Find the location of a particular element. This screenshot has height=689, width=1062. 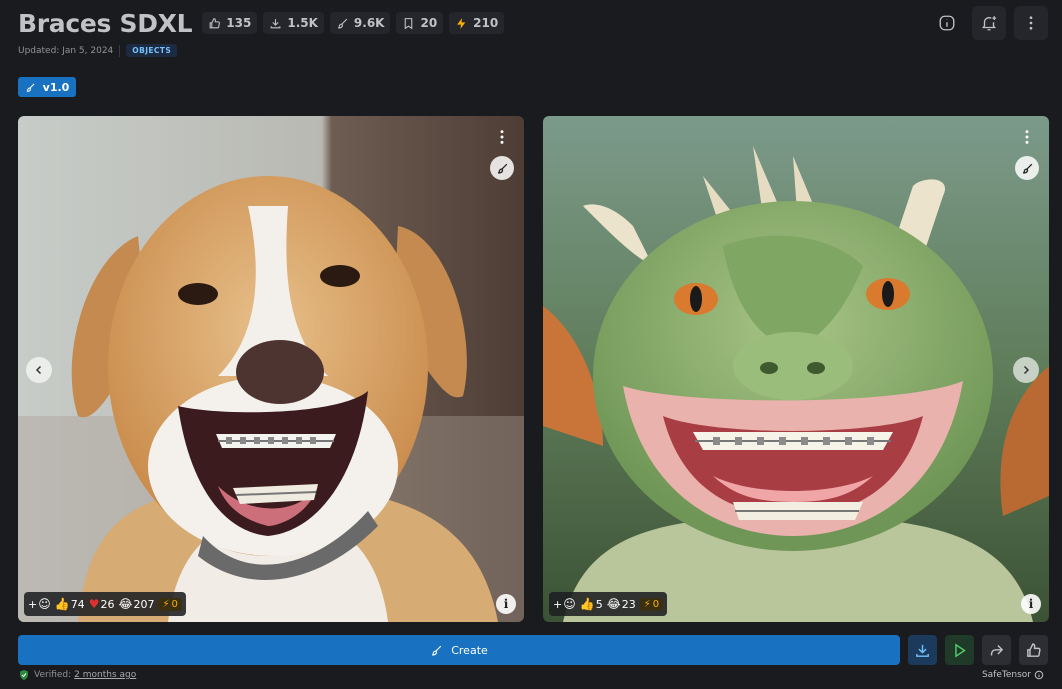

stat-bookmarks-value: 20 is located at coordinates (429, 23).